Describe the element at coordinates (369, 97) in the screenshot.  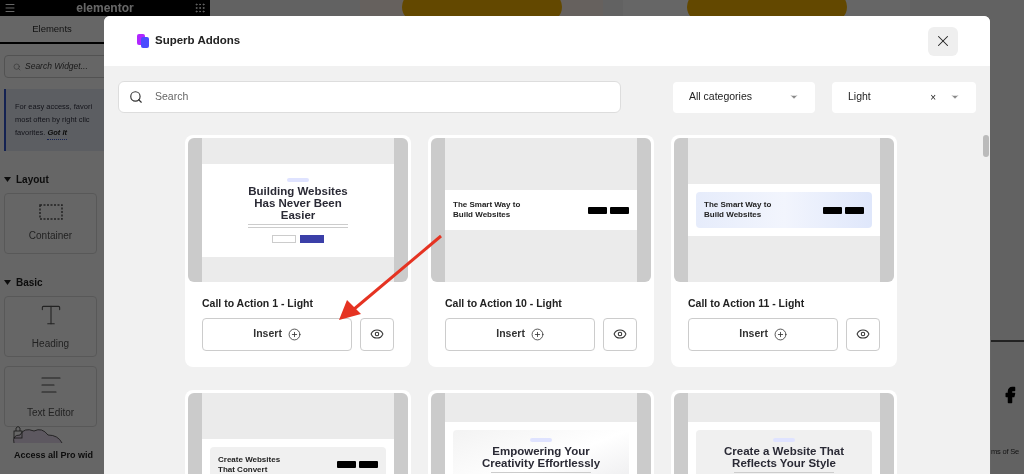
I see `search-field: Search` at that location.